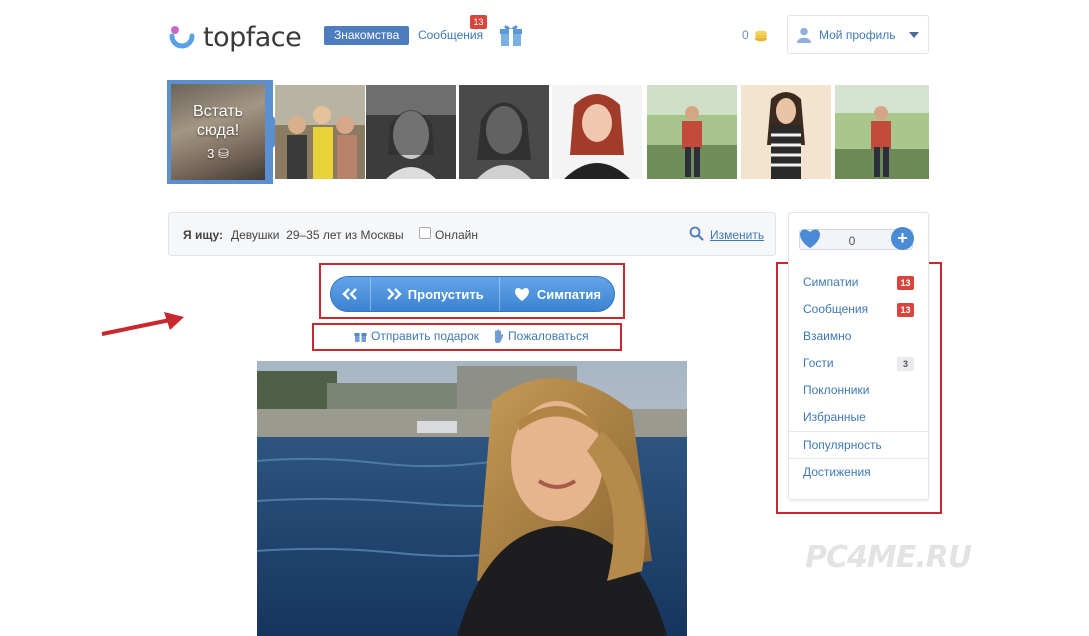  Describe the element at coordinates (834, 417) in the screenshot. I see `sidebar-item-label: Избранные` at that location.